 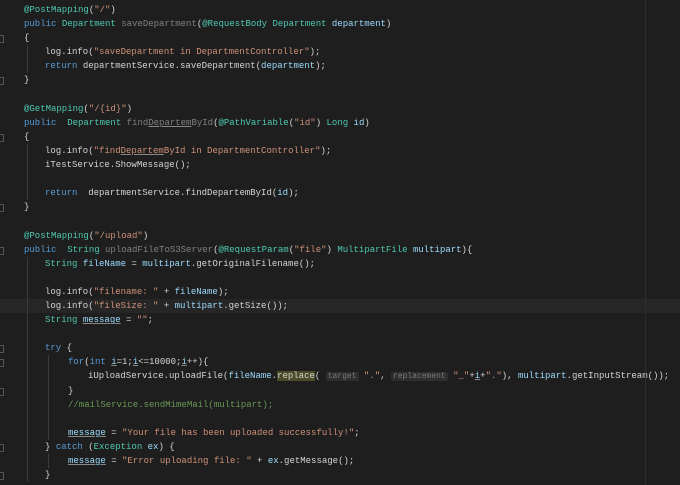 I want to click on code-text: @PostMapping("/"), so click(x=70, y=10).